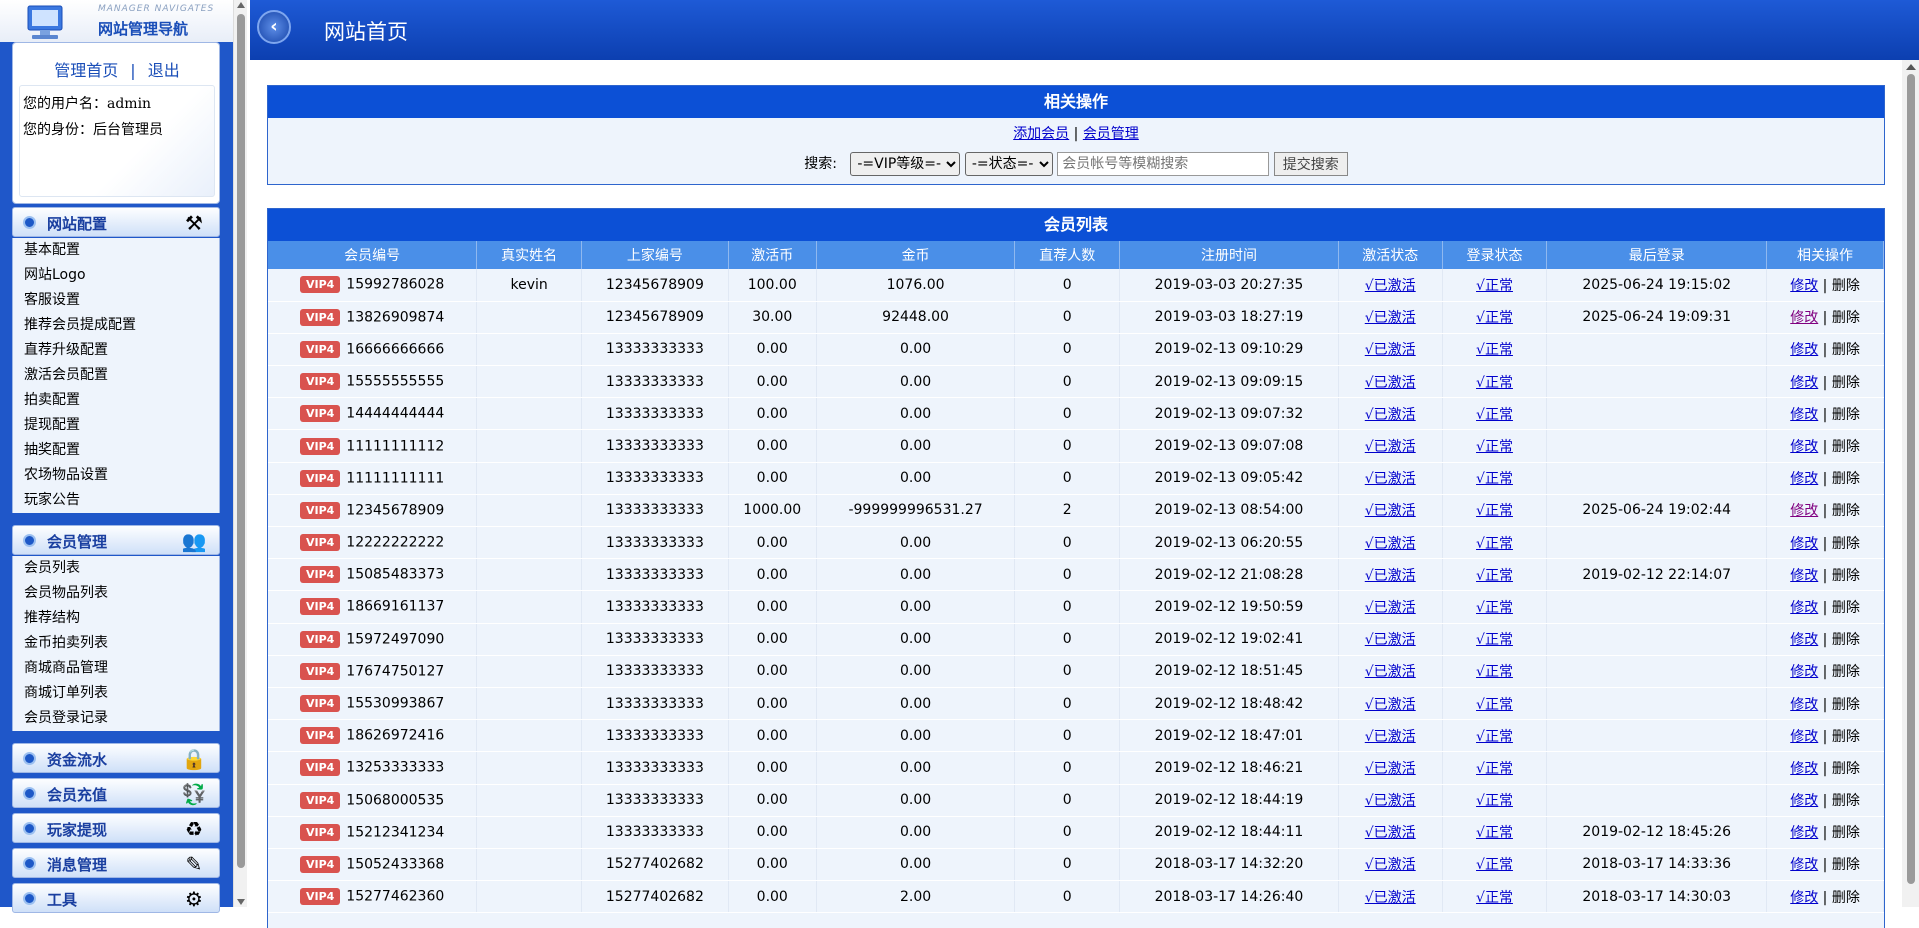 This screenshot has height=928, width=1919. Describe the element at coordinates (116, 540) in the screenshot. I see `menu-header-1: 会员管理 👥` at that location.